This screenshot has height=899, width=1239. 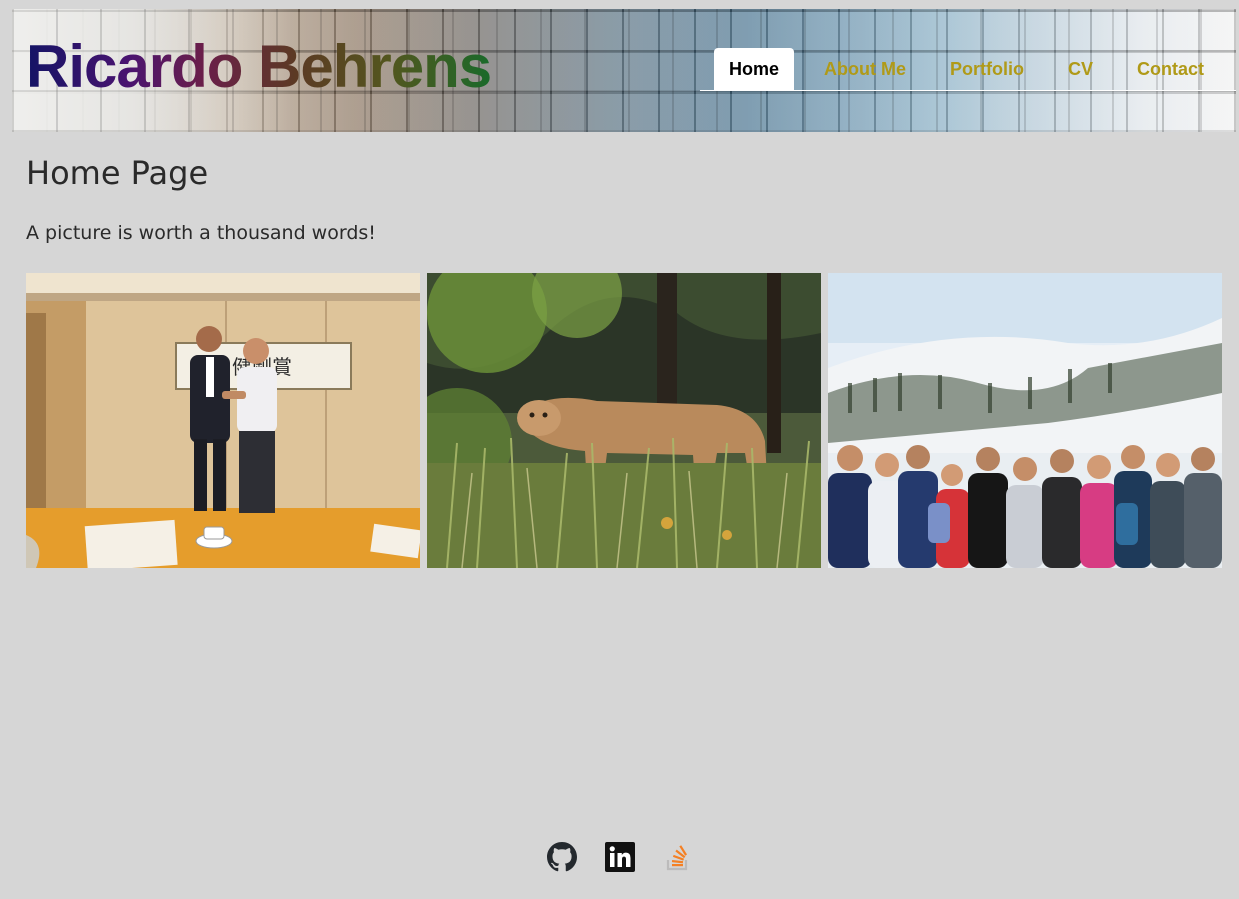 I want to click on nav-contact: Contact, so click(x=1170, y=69).